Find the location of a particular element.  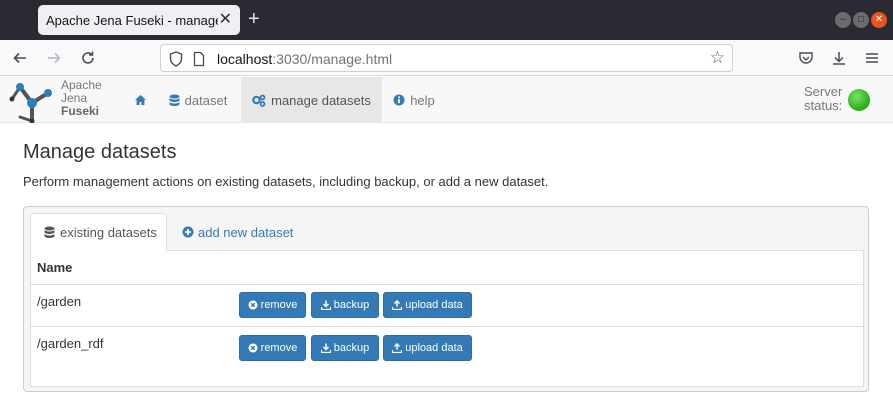

browser-tab: Apache Jena Fuseki - manage.html ✕ is located at coordinates (139, 20).